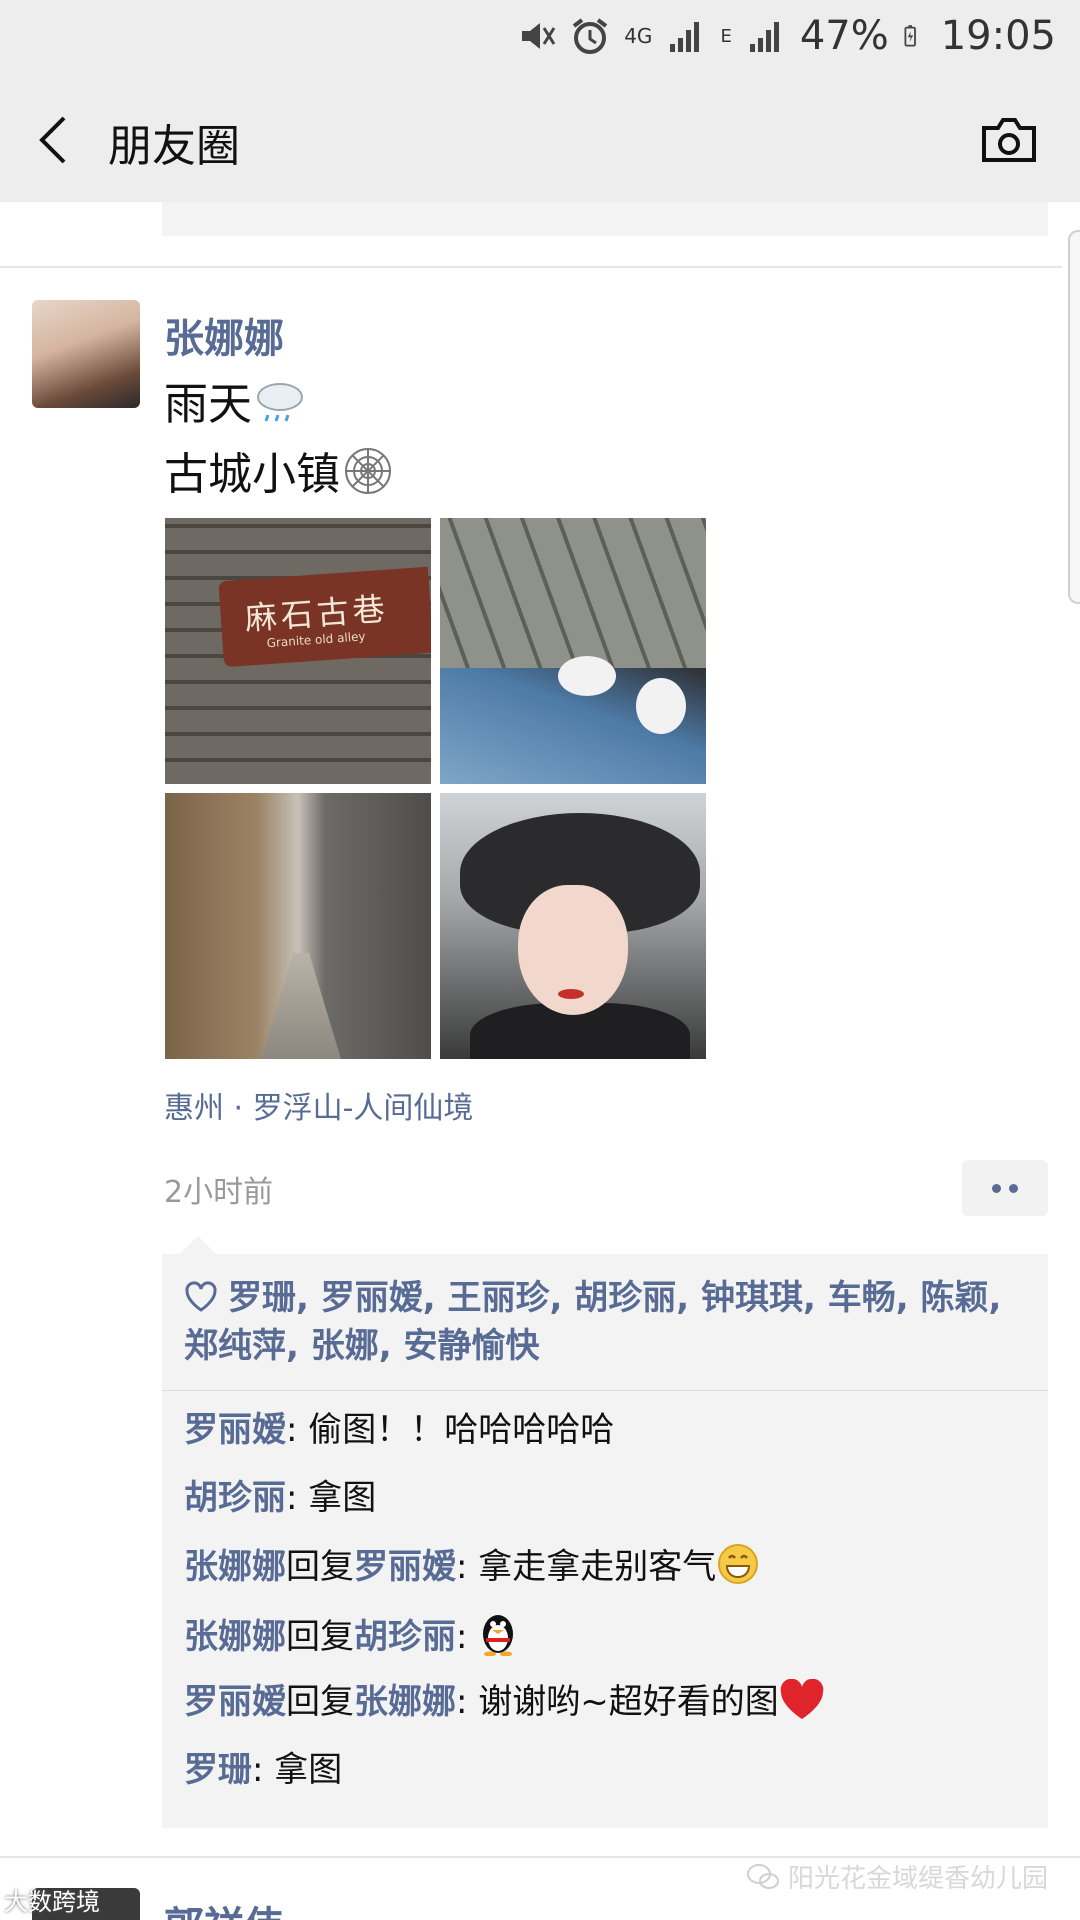 This screenshot has height=1920, width=1080. I want to click on mute-icon, so click(539, 36).